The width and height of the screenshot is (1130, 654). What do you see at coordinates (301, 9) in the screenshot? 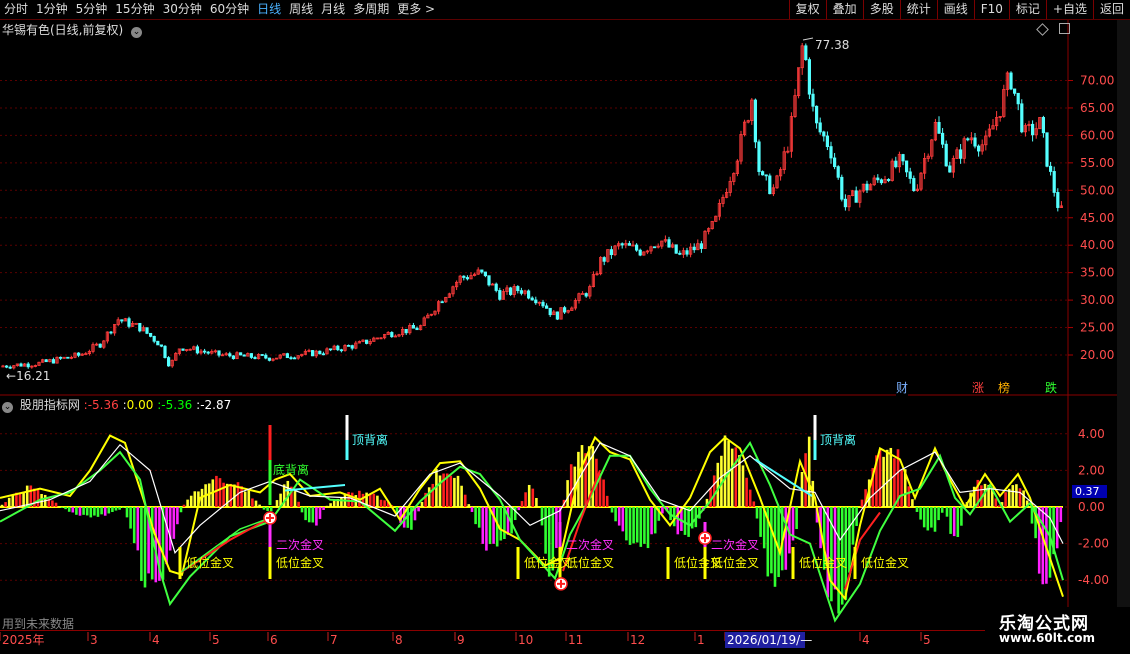
I see `period-tab-7: 周线` at bounding box center [301, 9].